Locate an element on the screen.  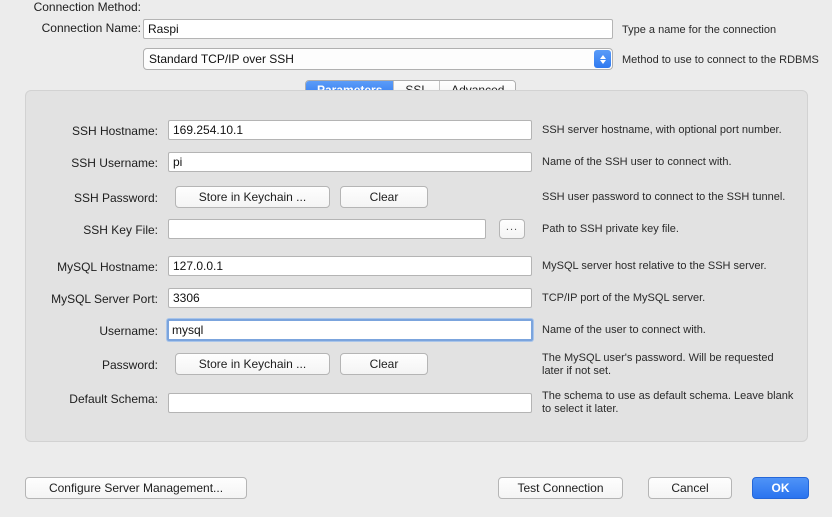
ssh-password-label: SSH Password: is located at coordinates (115, 198).